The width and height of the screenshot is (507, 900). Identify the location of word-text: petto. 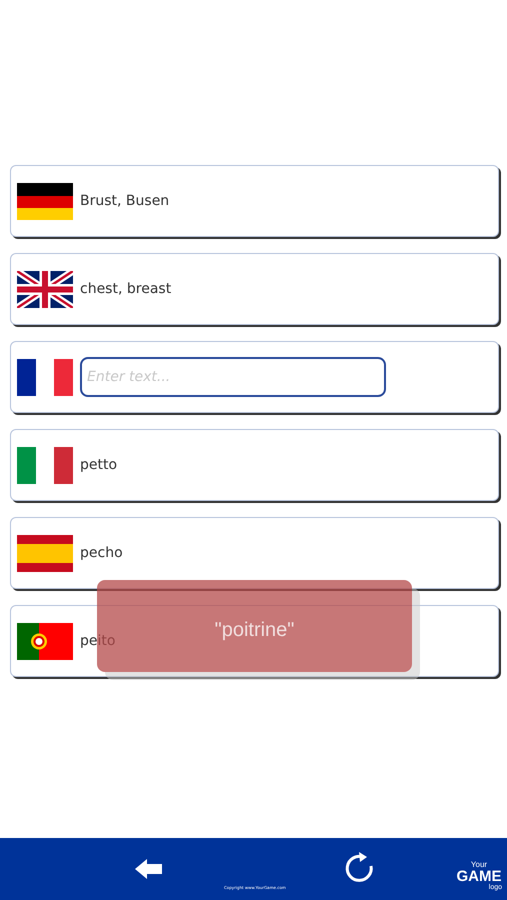
(99, 465).